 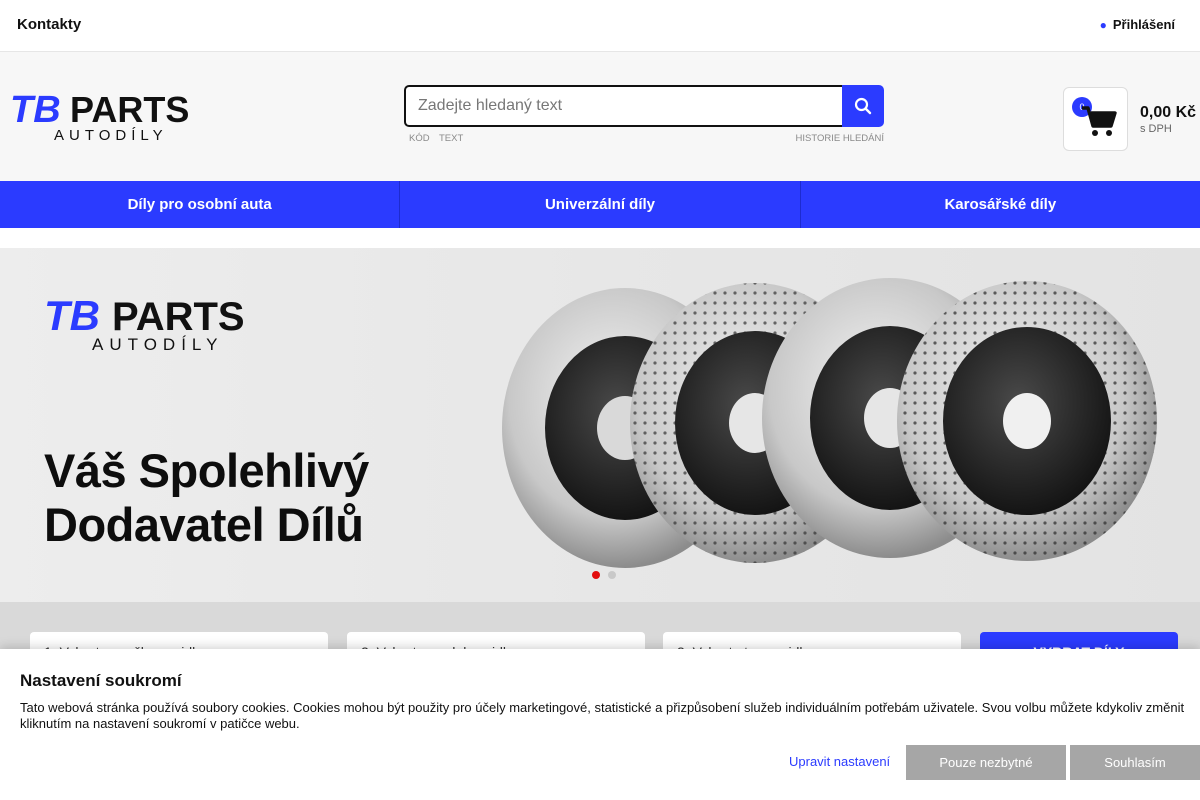 I want to click on cookie-agree-button: Souhlasím, so click(x=1135, y=762).